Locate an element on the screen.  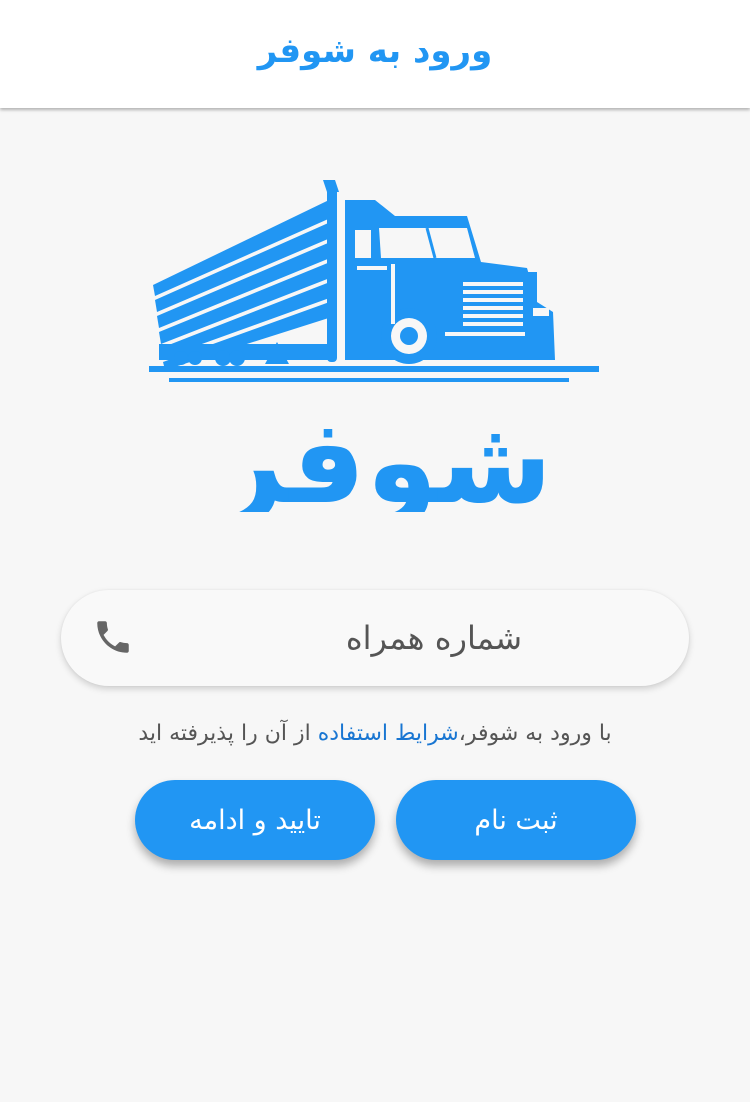
register-button: ثبت نام is located at coordinates (516, 820).